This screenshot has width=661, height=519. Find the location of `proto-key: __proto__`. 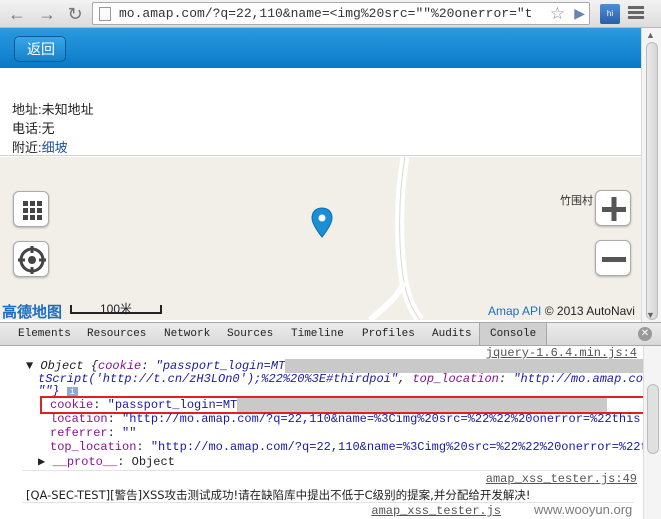

proto-key: __proto__ is located at coordinates (85, 462).